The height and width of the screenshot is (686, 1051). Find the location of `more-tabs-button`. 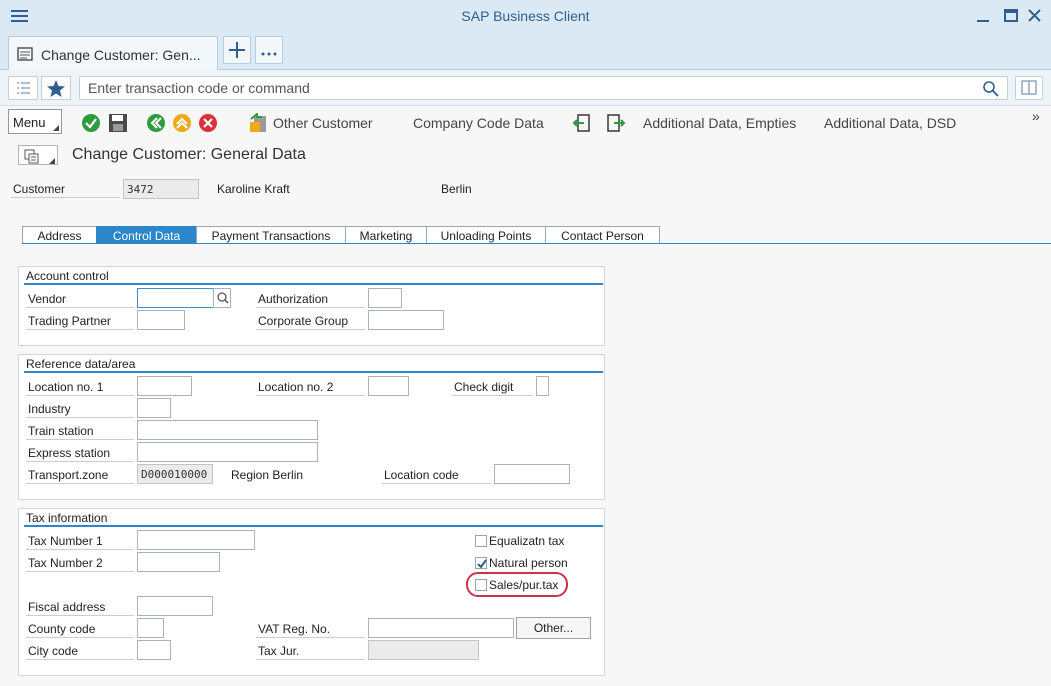

more-tabs-button is located at coordinates (269, 50).